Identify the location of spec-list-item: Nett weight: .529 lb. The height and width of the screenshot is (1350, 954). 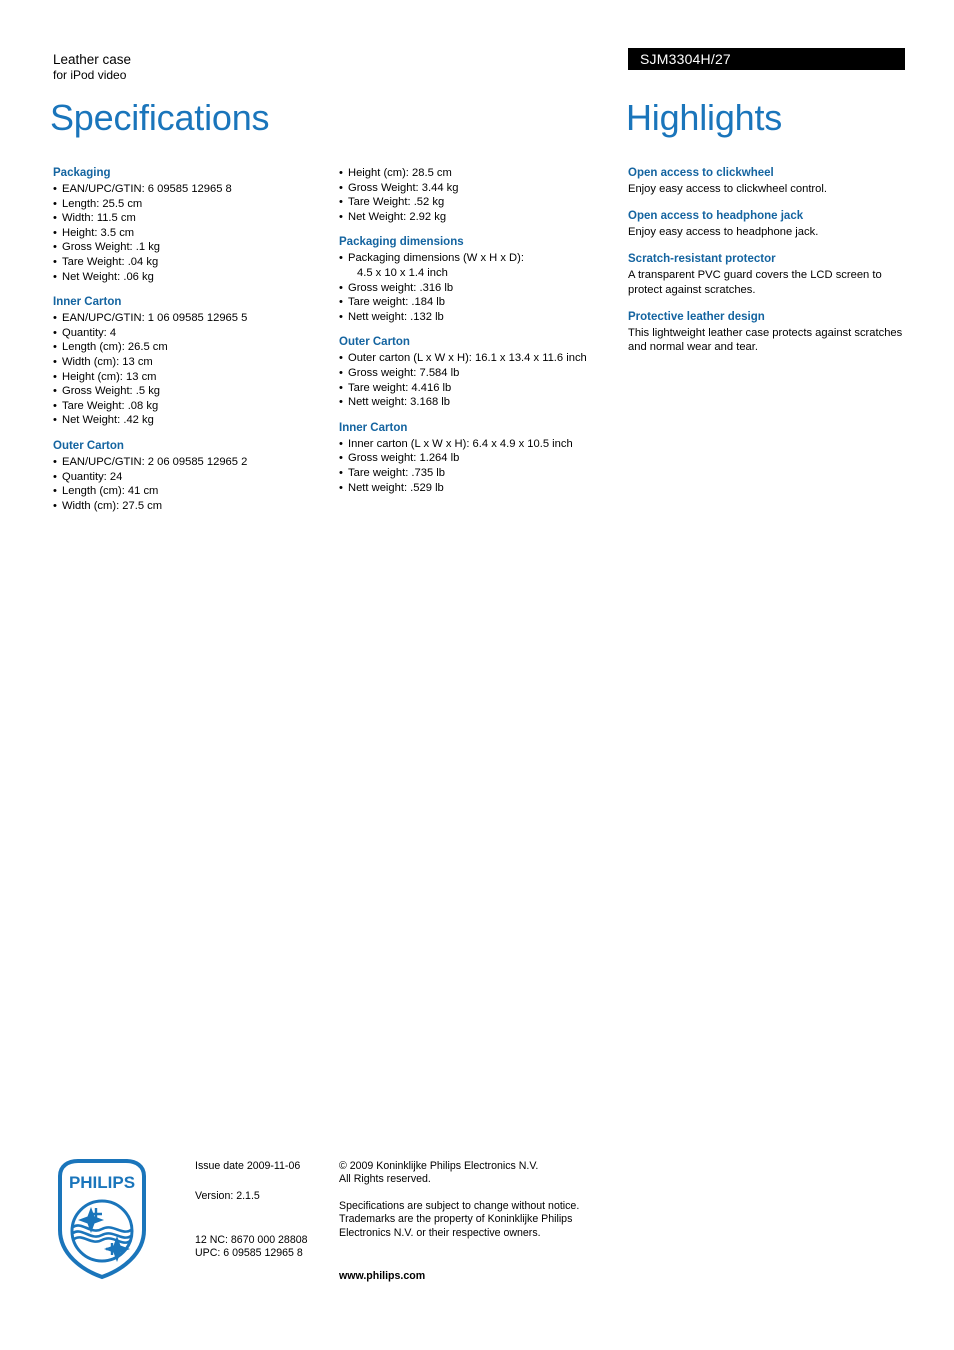
(481, 488).